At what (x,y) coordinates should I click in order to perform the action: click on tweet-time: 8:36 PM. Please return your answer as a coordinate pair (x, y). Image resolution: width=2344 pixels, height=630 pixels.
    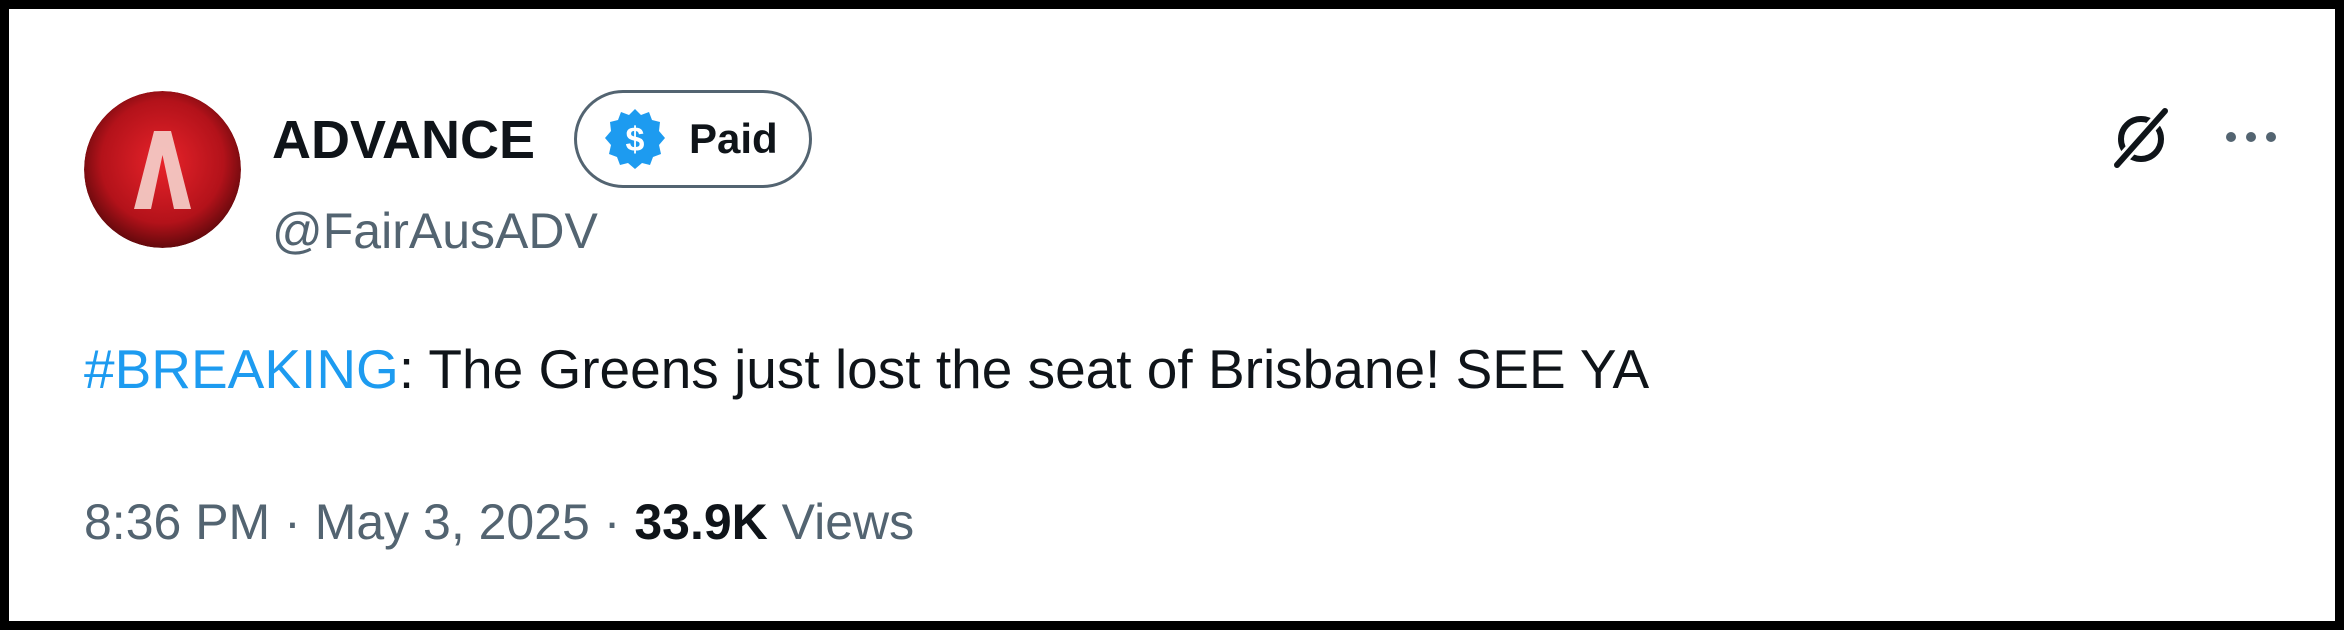
    Looking at the image, I should click on (177, 522).